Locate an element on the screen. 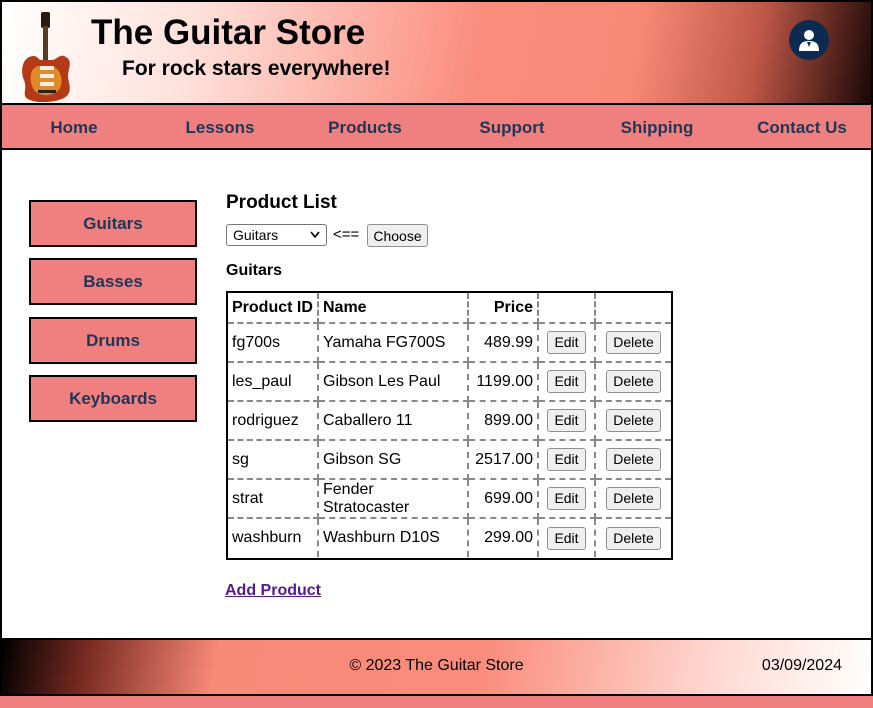 This screenshot has height=708, width=873. site-footer: © 2023 The Guitar Store 03/09/2024 is located at coordinates (436, 667).